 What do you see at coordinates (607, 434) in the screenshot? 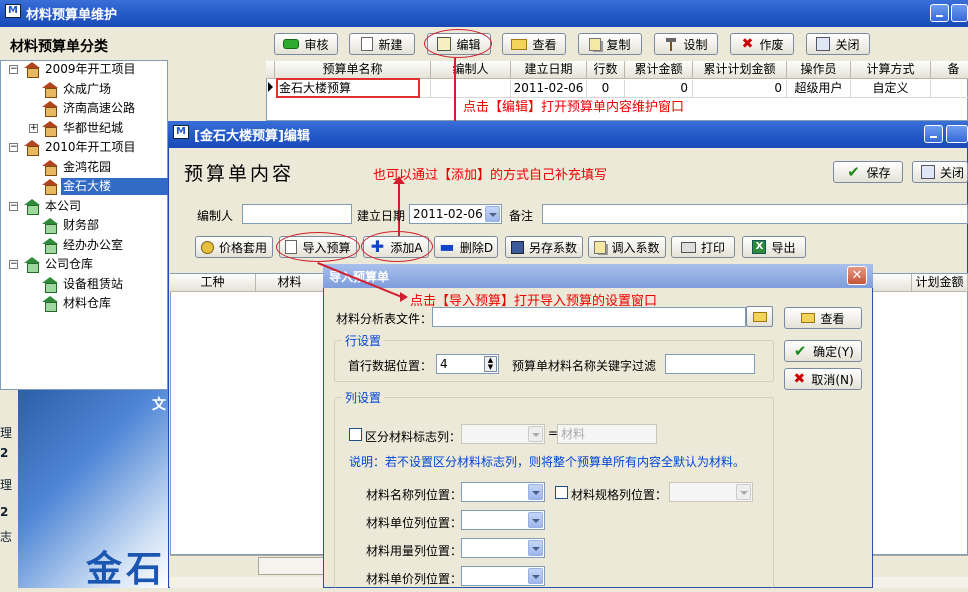
I see `flag-value-input: 材料` at bounding box center [607, 434].